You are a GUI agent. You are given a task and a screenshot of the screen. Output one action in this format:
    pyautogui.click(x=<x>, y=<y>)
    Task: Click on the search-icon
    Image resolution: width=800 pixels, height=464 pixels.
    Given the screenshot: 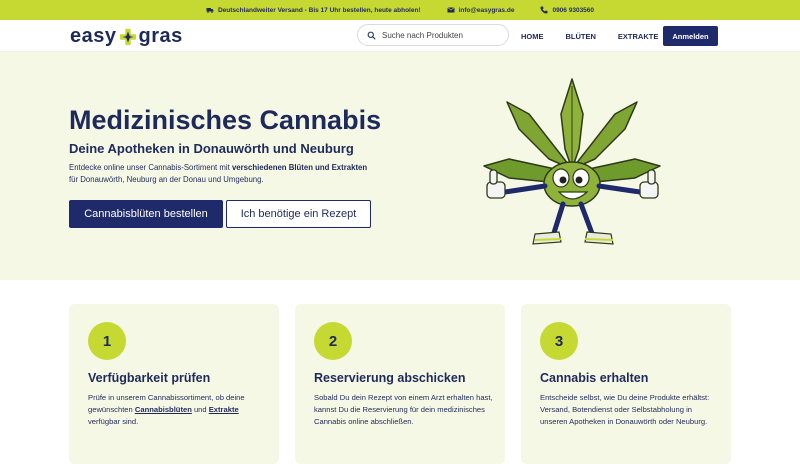 What is the action you would take?
    pyautogui.click(x=371, y=35)
    